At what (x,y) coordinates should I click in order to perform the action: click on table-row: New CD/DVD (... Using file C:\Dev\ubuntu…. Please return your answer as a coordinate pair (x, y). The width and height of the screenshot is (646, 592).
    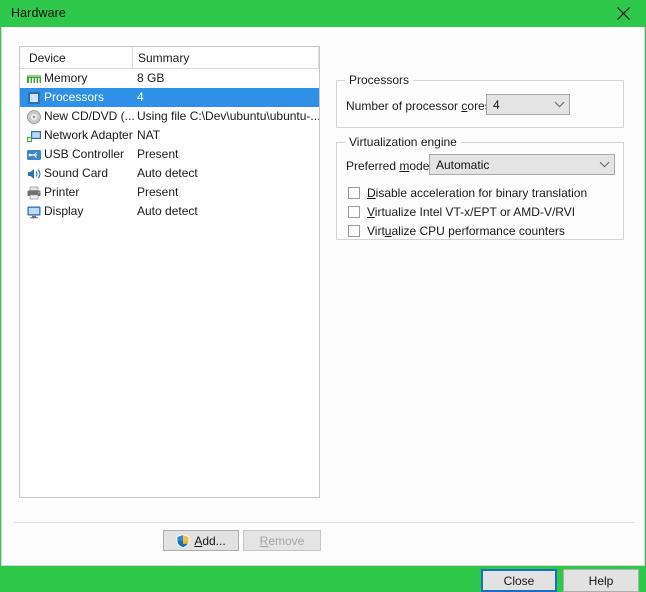
    Looking at the image, I should click on (169, 116).